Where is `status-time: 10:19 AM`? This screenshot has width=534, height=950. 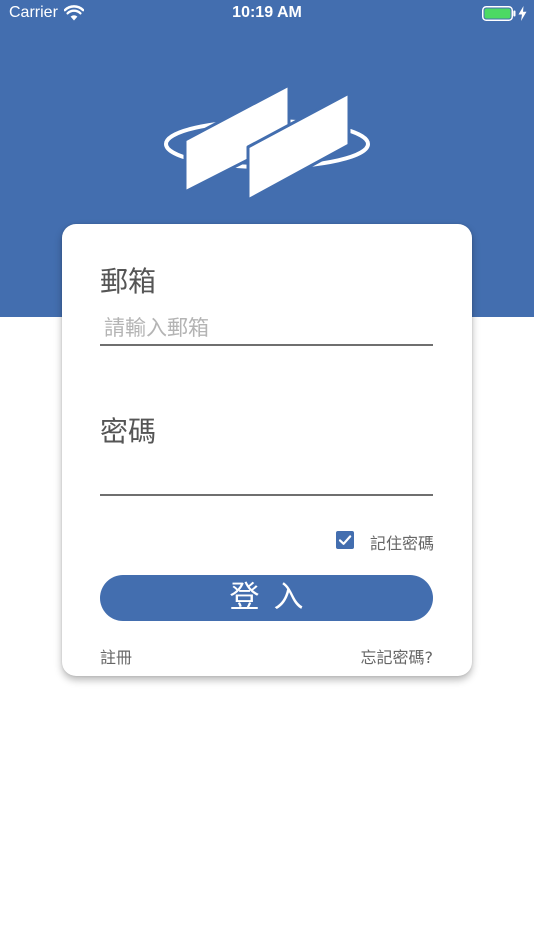
status-time: 10:19 AM is located at coordinates (267, 12).